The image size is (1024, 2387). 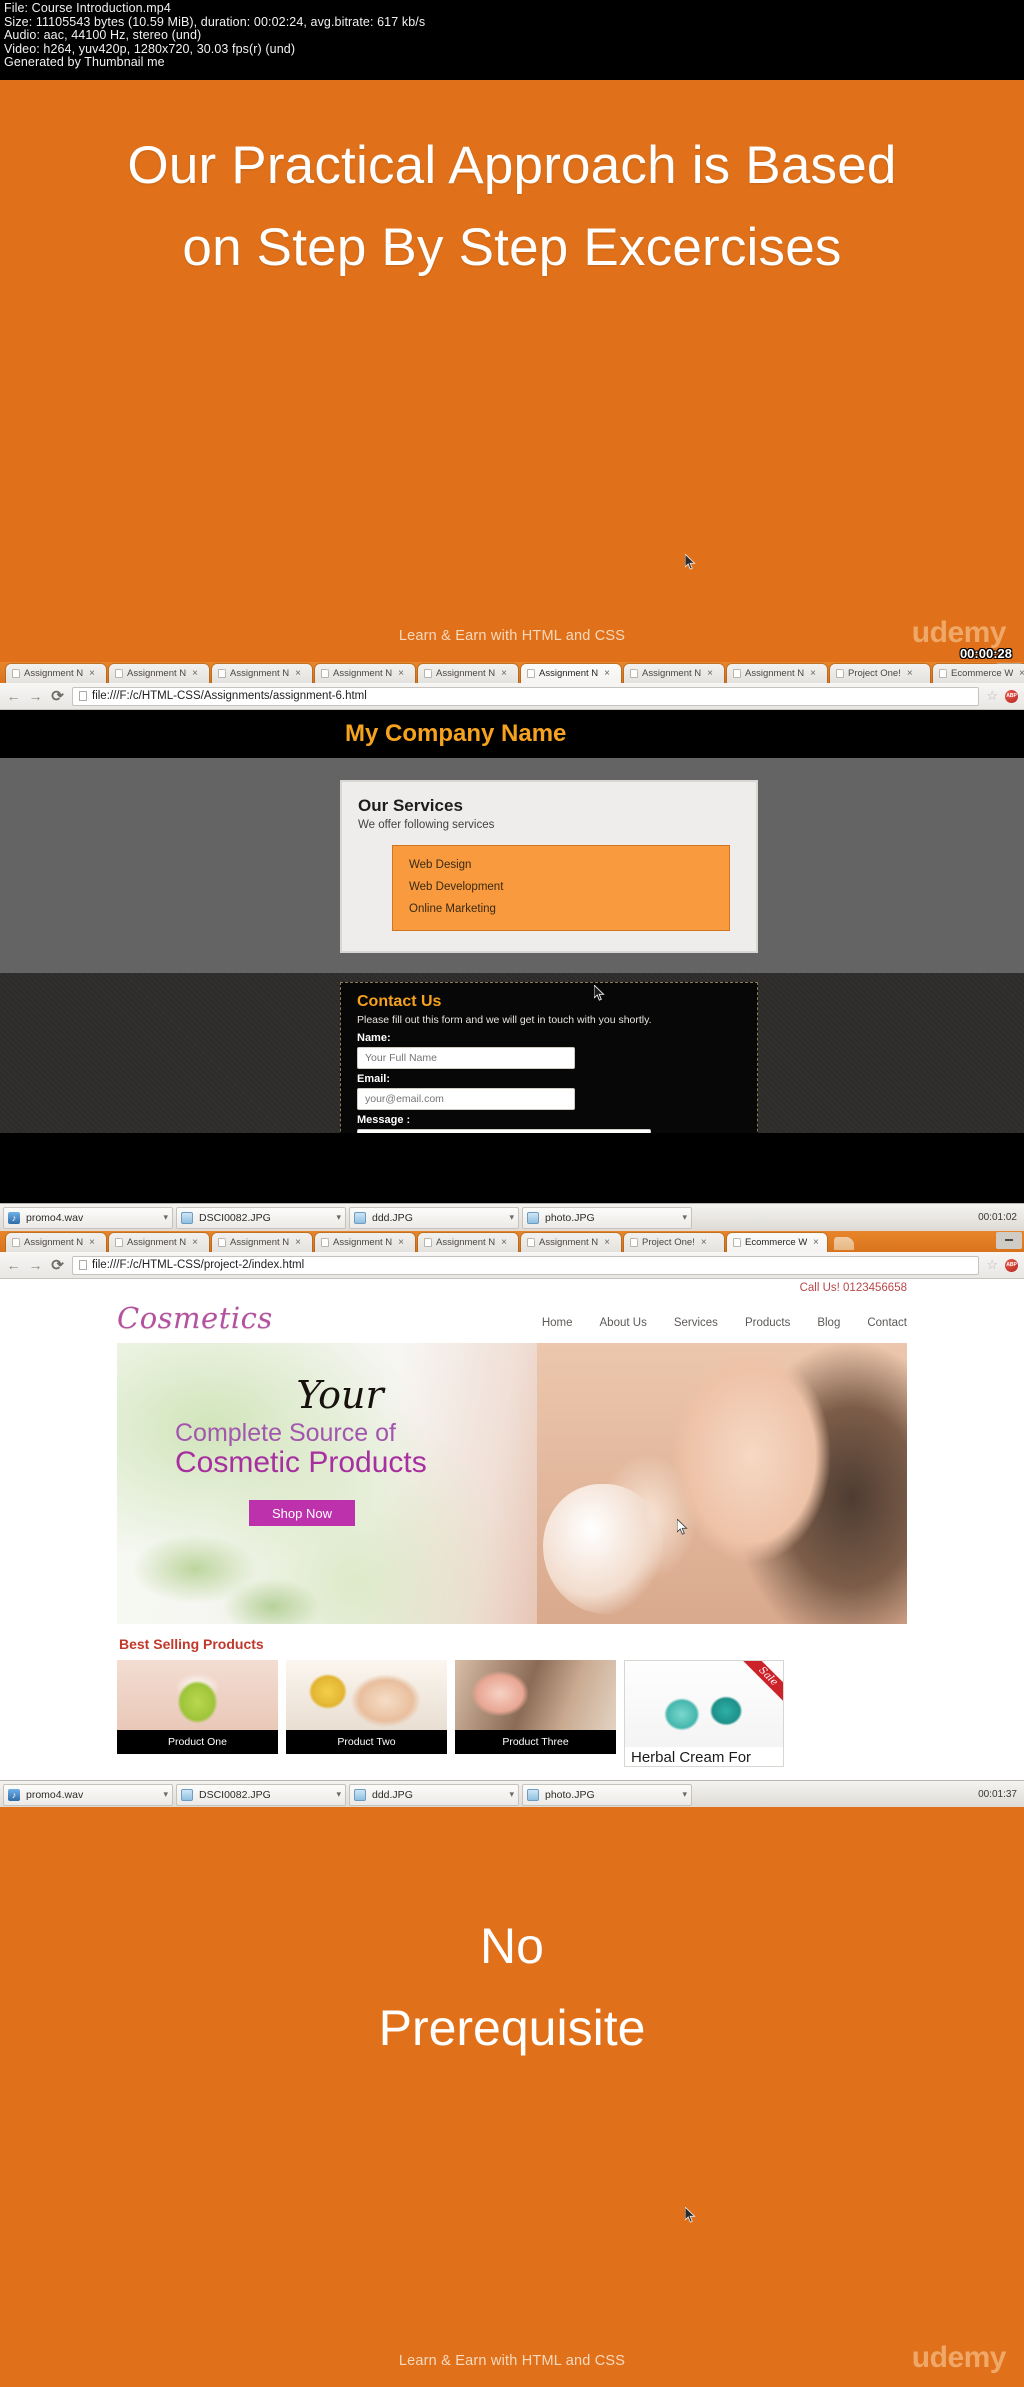 I want to click on hero-line-1: Complete Source of, so click(x=285, y=1433).